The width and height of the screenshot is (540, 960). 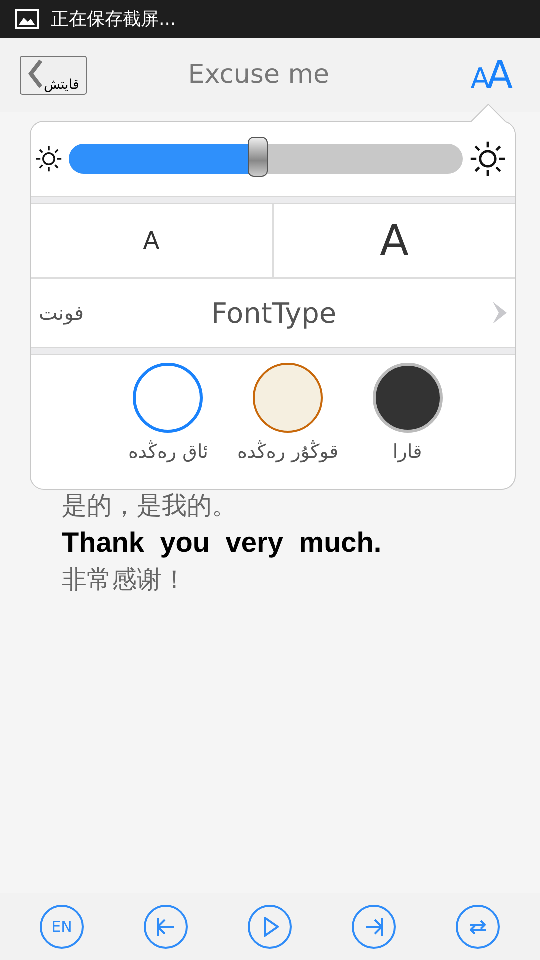 I want to click on chinese-translation: 是的，是我的。, so click(x=150, y=506).